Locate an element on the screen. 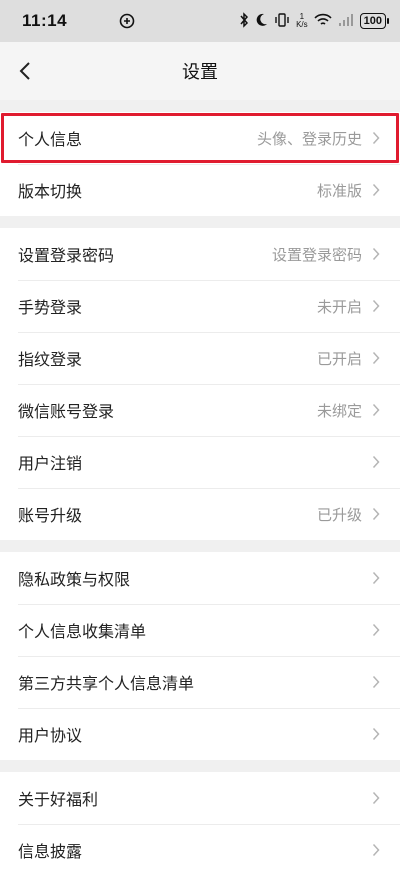 The width and height of the screenshot is (400, 876). settings-row: 手势登录 未开启 is located at coordinates (200, 306).